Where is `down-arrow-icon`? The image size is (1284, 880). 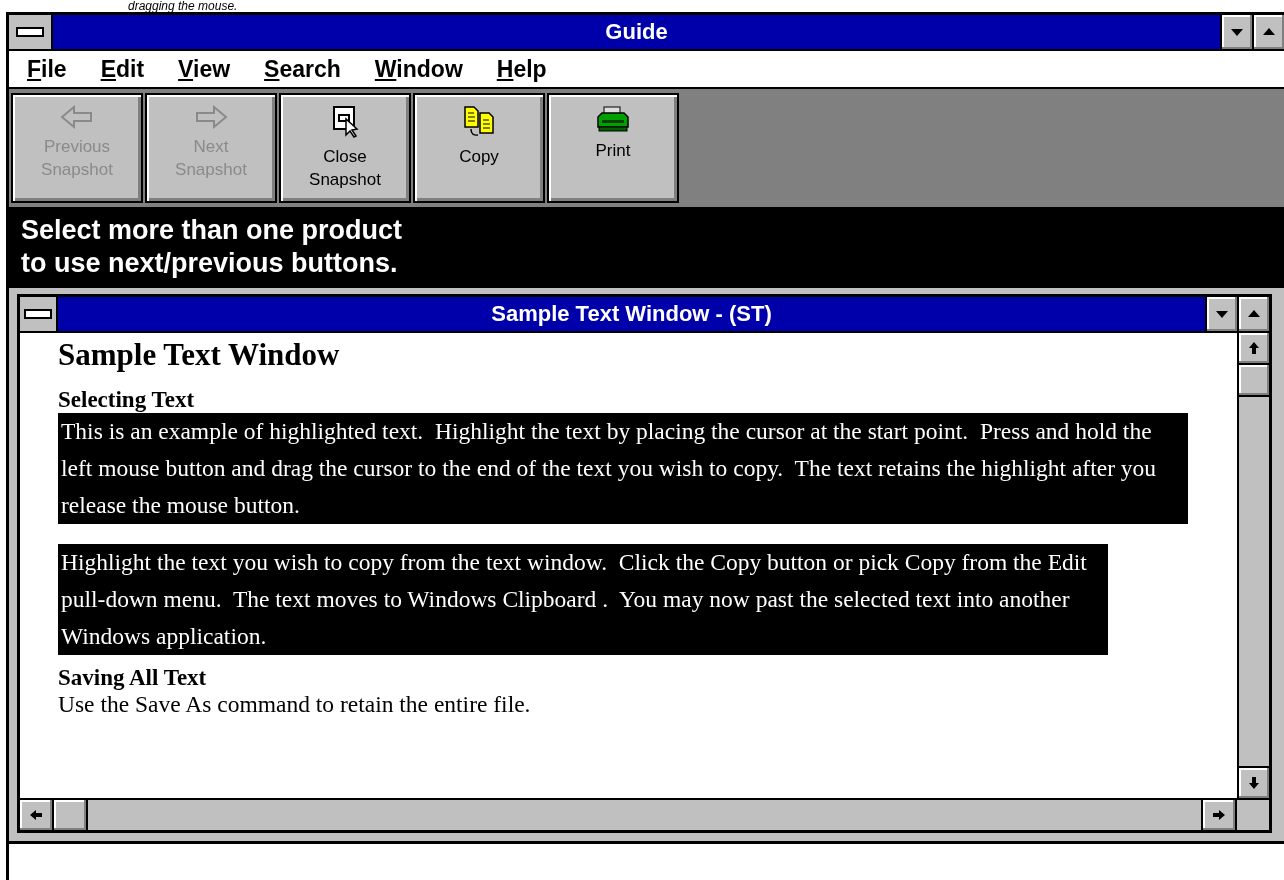
down-arrow-icon is located at coordinates (1254, 783).